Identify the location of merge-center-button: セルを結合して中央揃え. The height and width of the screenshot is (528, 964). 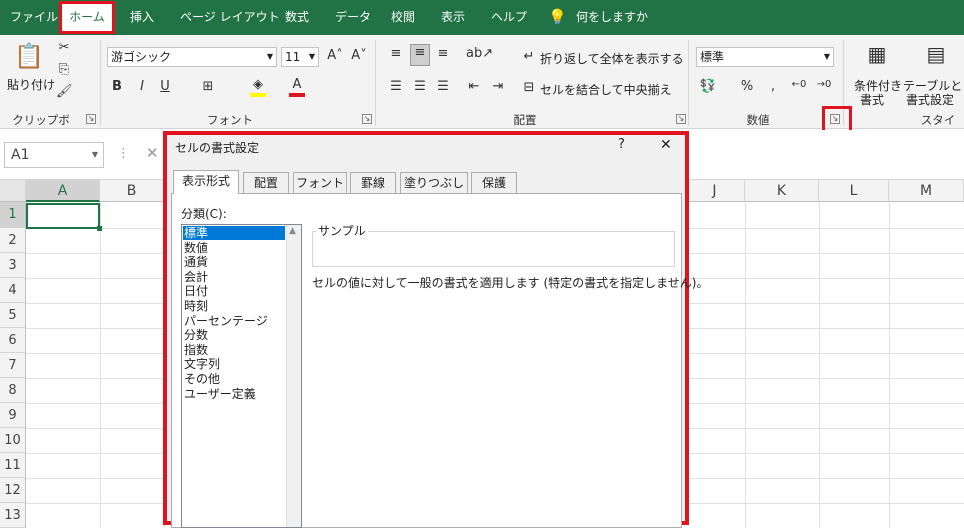
(606, 89).